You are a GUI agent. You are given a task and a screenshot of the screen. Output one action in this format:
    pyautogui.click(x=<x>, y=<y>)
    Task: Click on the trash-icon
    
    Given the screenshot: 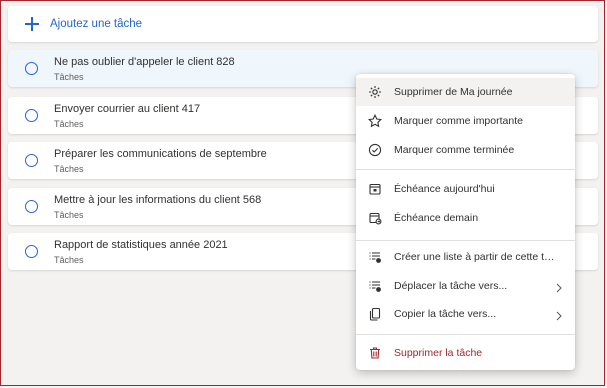 What is the action you would take?
    pyautogui.click(x=375, y=353)
    